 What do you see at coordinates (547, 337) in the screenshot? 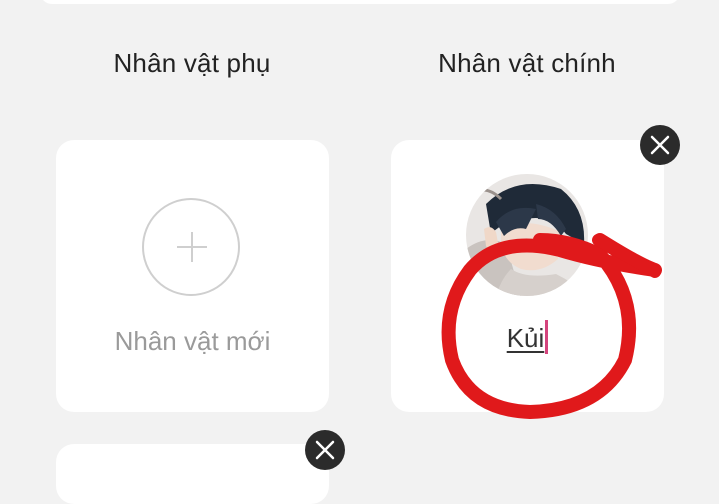
I see `text-caret` at bounding box center [547, 337].